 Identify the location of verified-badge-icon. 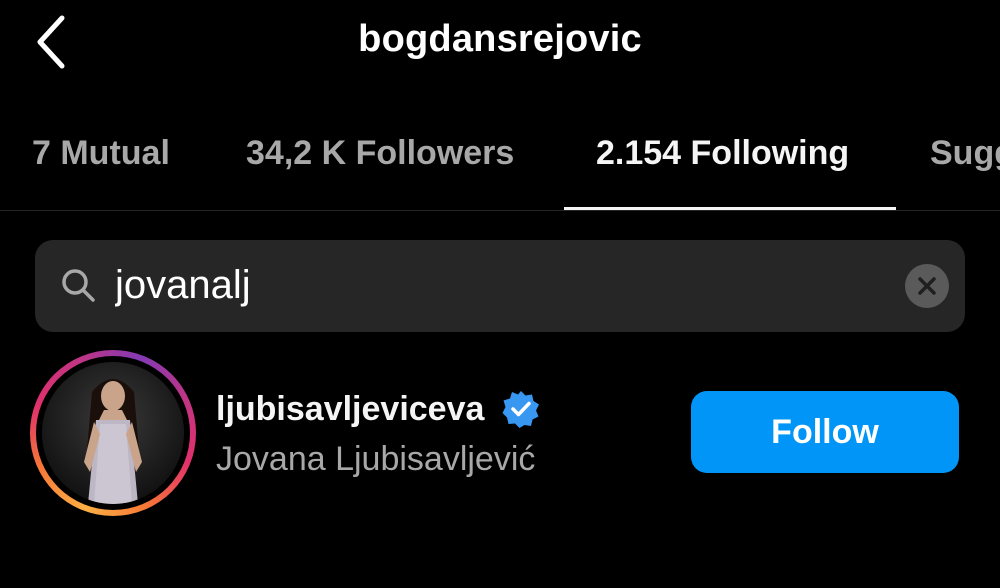
(520, 409).